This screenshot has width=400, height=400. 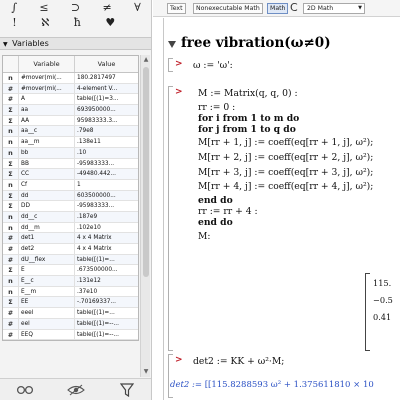 I want to click on variable-row: n Cf 1, so click(x=70, y=185).